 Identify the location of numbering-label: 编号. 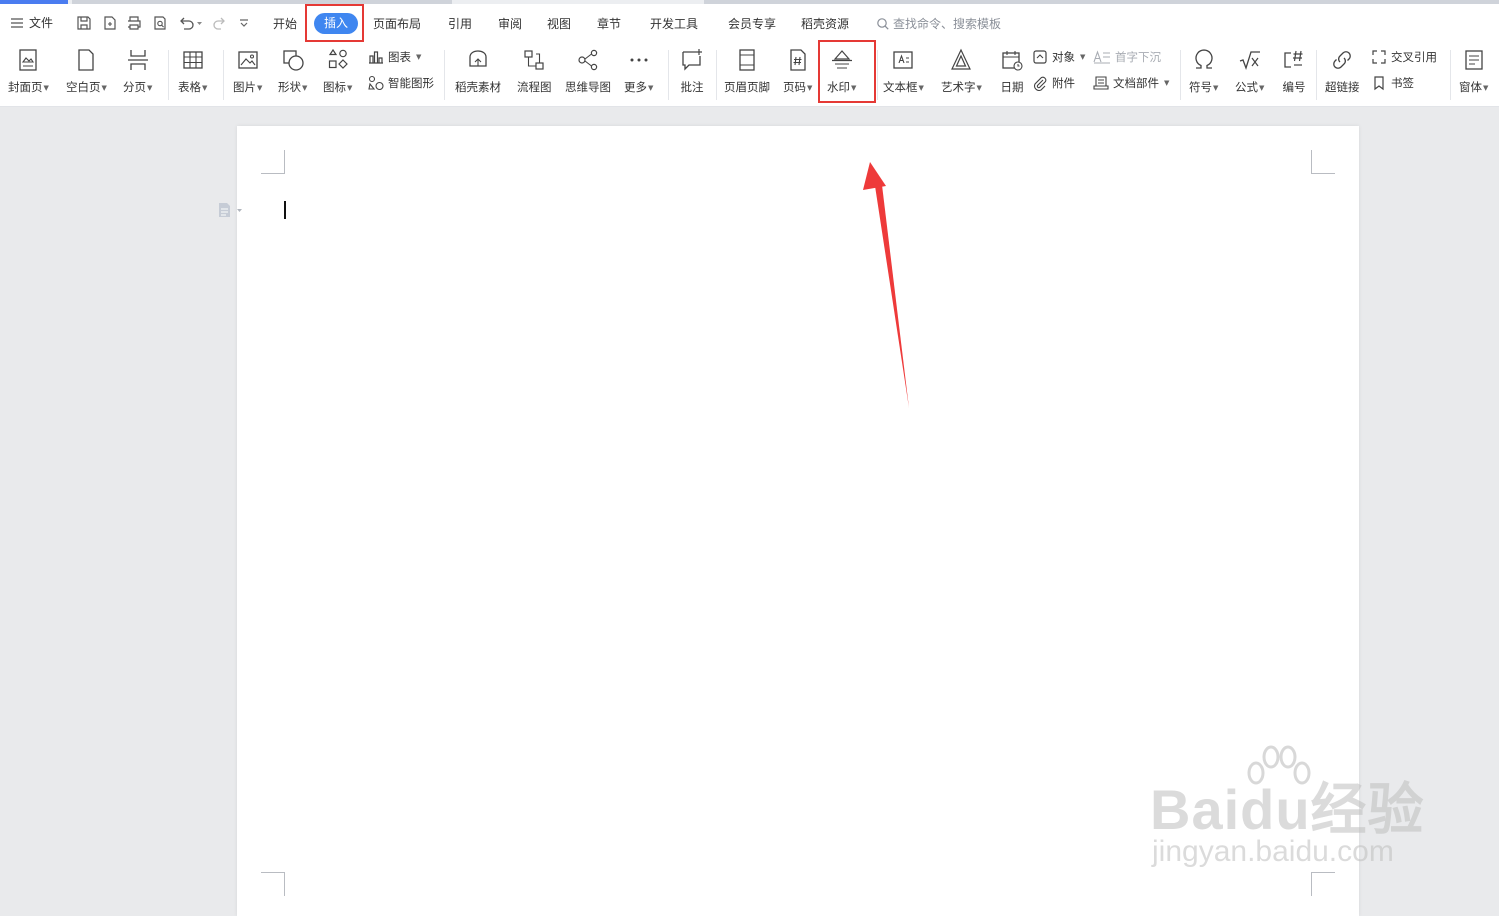
(1294, 87).